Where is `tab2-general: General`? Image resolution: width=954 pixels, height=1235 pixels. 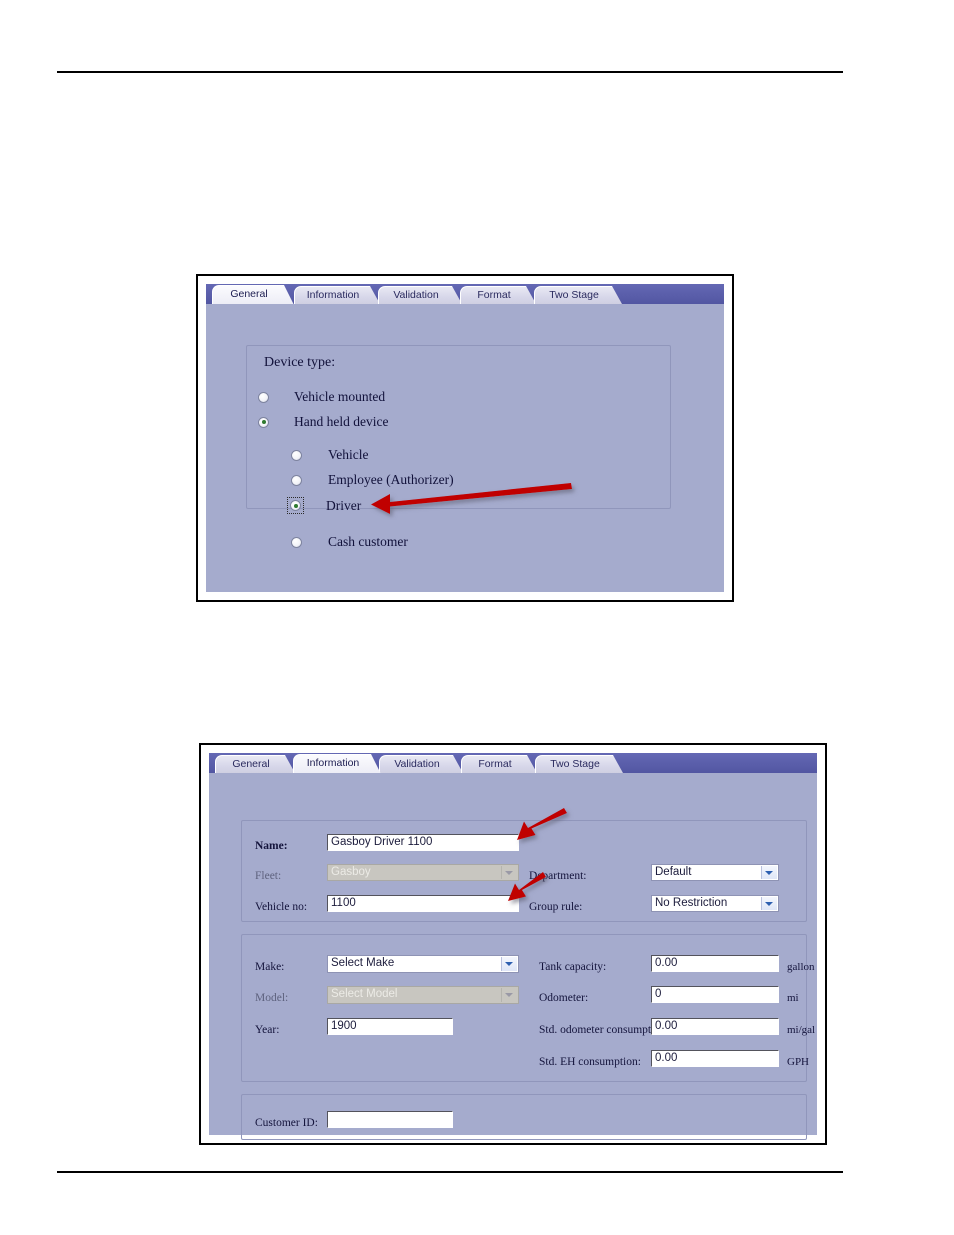
tab2-general: General is located at coordinates (255, 764).